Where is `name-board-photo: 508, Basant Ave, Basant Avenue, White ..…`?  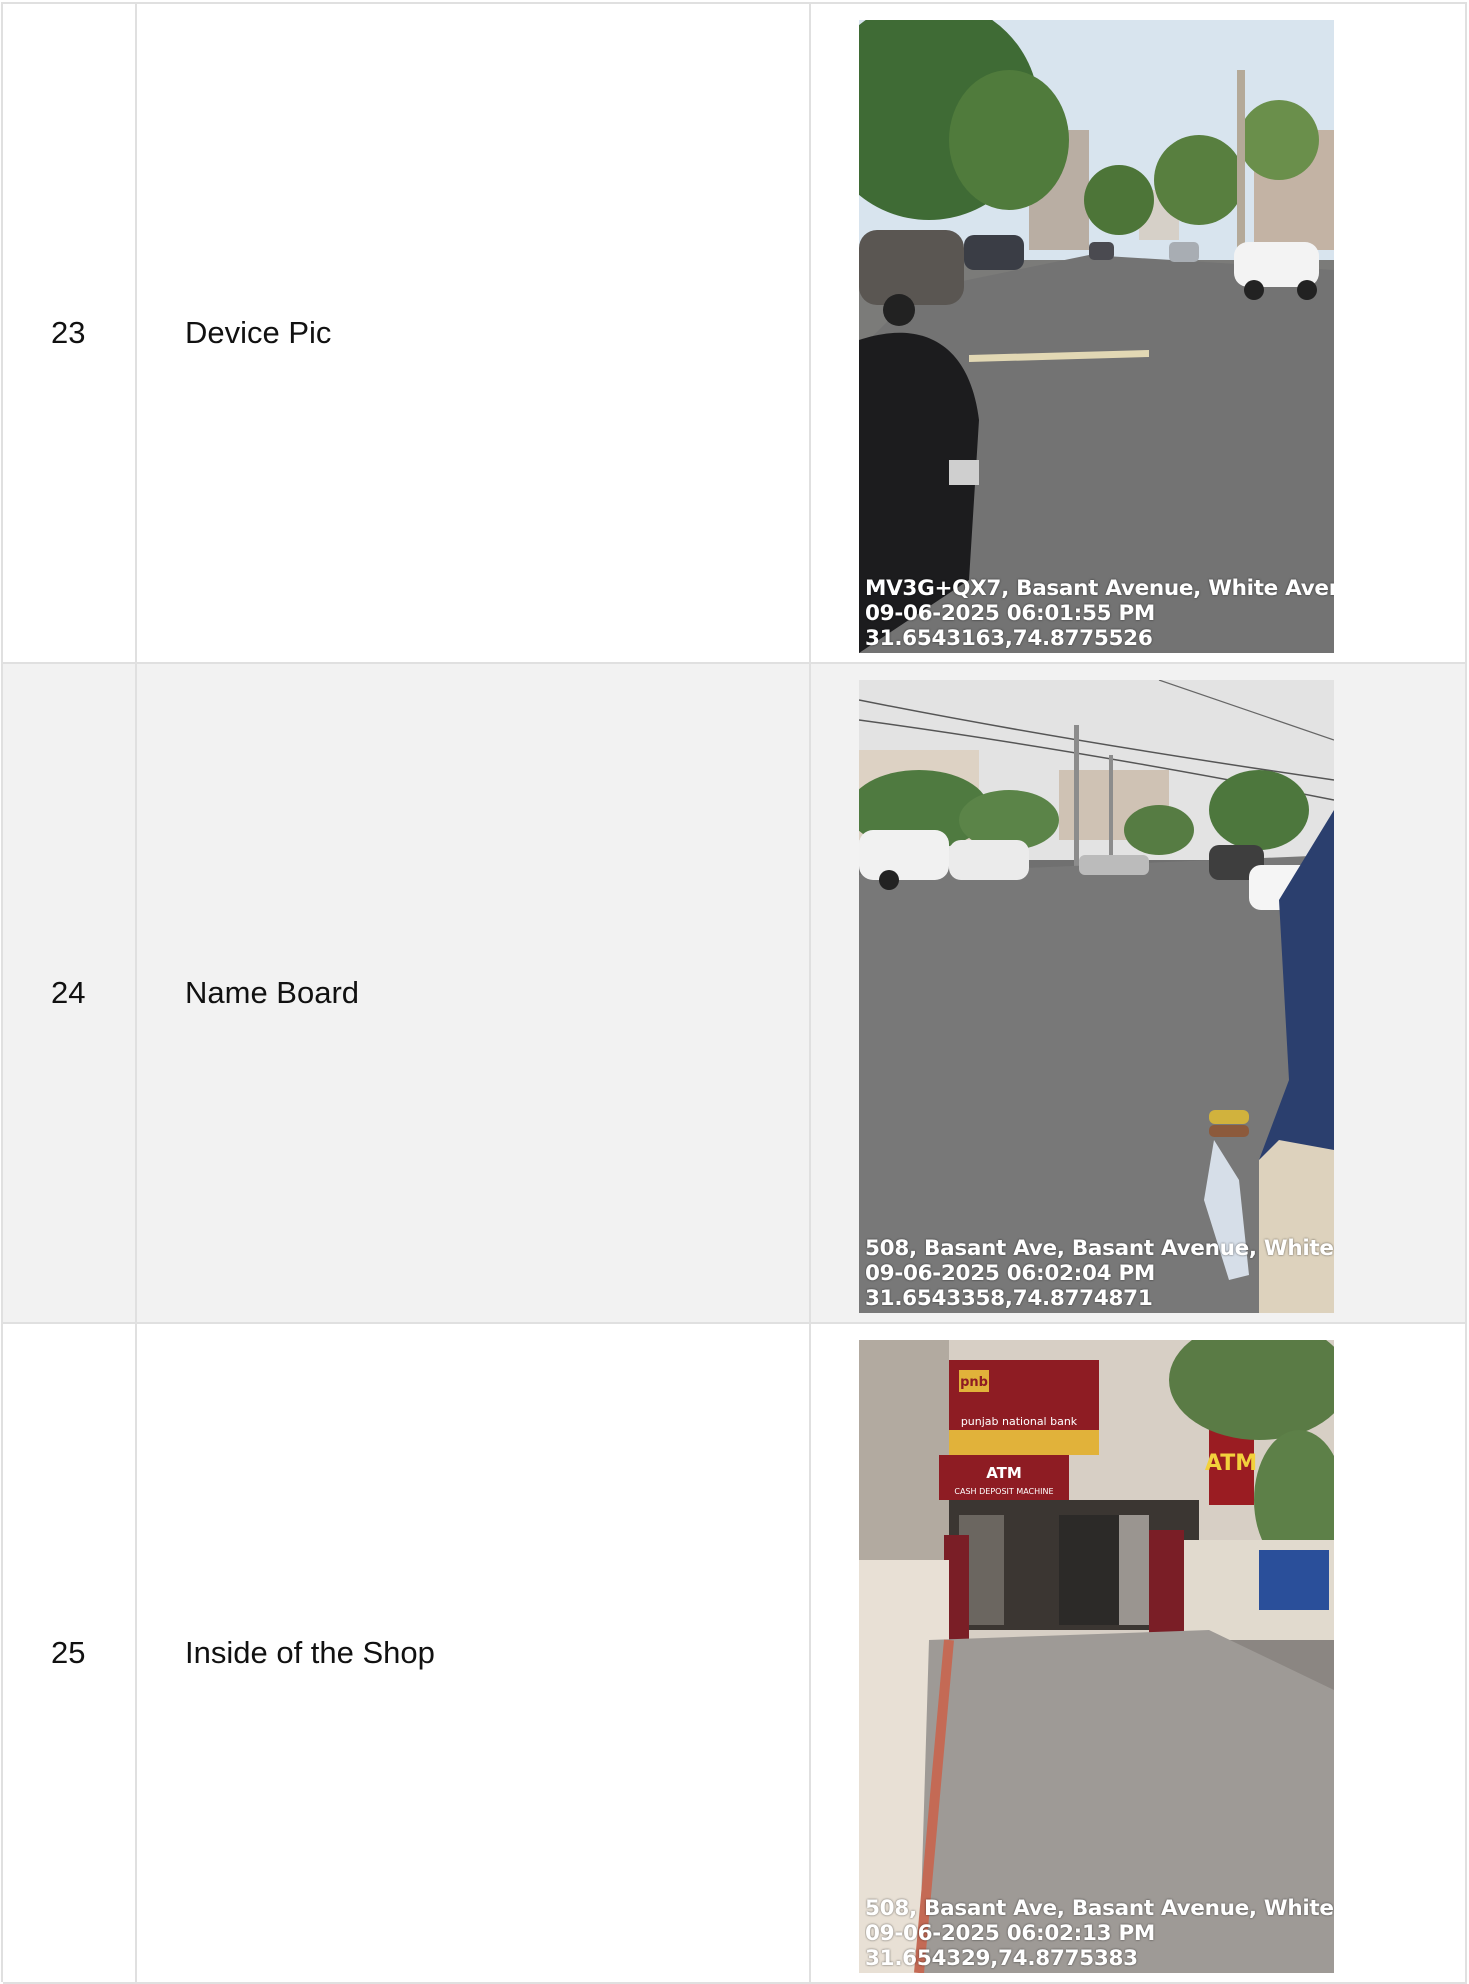
name-board-photo: 508, Basant Ave, Basant Avenue, White ..… is located at coordinates (1096, 996).